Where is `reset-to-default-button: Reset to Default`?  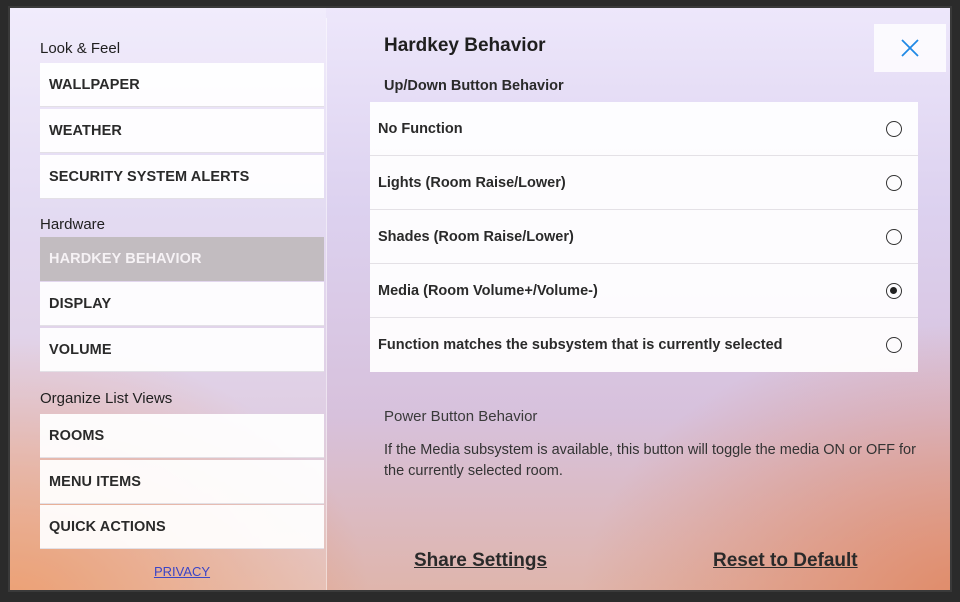
reset-to-default-button: Reset to Default is located at coordinates (785, 561).